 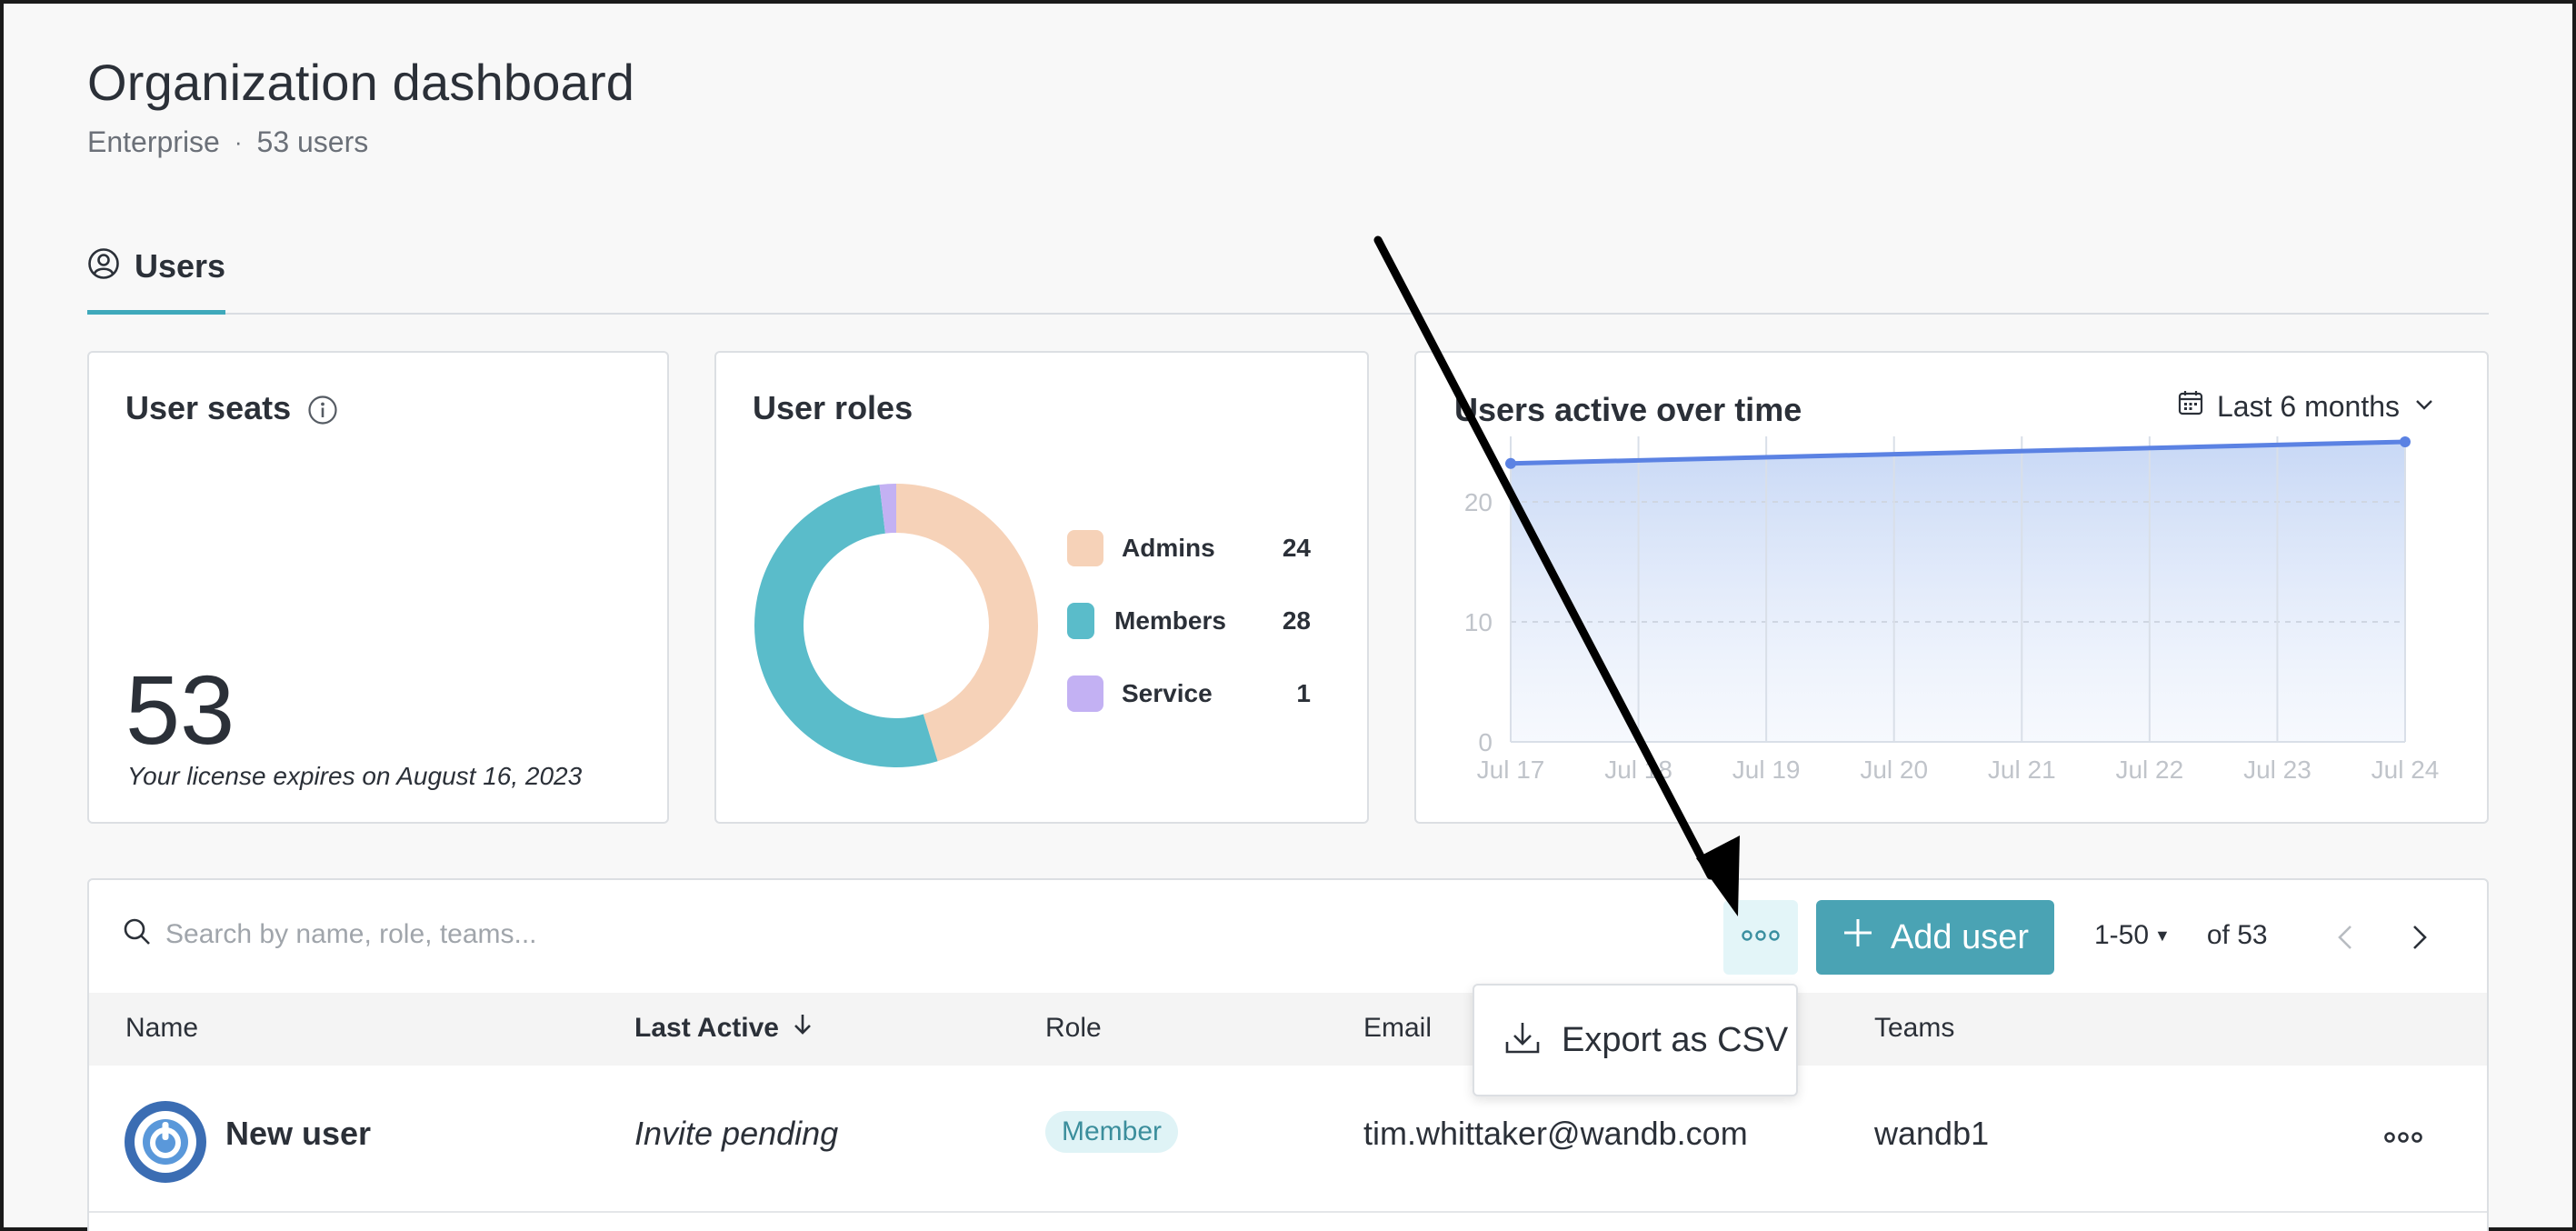 What do you see at coordinates (736, 1133) in the screenshot?
I see `last-active-value: Invite pending` at bounding box center [736, 1133].